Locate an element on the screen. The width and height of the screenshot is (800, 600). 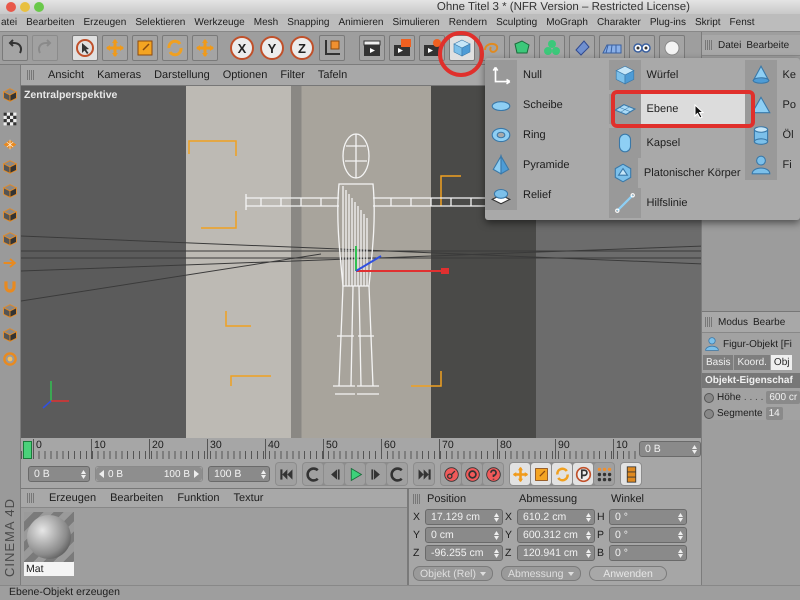
menu-item: Pyramide is located at coordinates (547, 165).